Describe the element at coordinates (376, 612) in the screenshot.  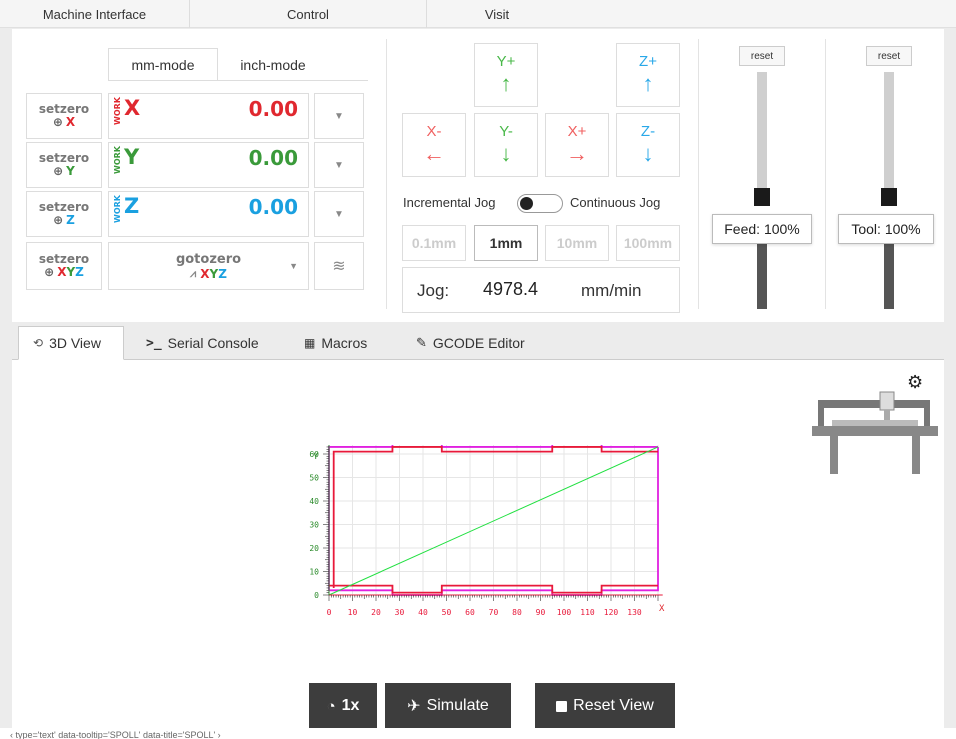
I see `x-tick-label: 20` at that location.